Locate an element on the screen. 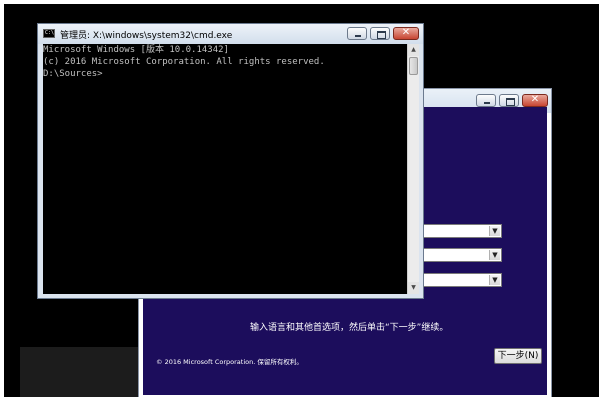 The height and width of the screenshot is (400, 603). cmd-close-button: ✕ is located at coordinates (406, 33).